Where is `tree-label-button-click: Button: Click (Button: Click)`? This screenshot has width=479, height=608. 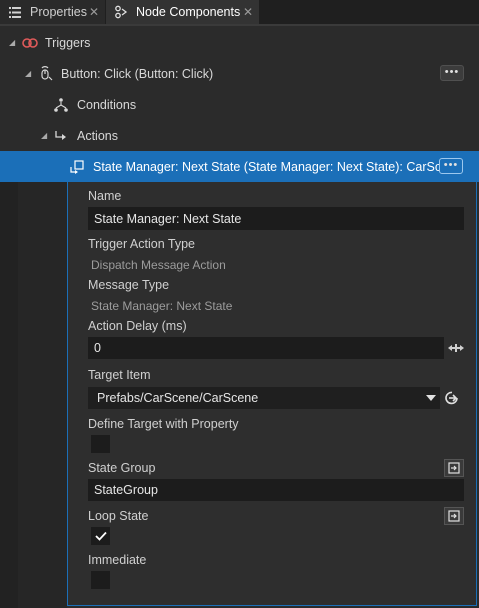 tree-label-button-click: Button: Click (Button: Click) is located at coordinates (137, 73).